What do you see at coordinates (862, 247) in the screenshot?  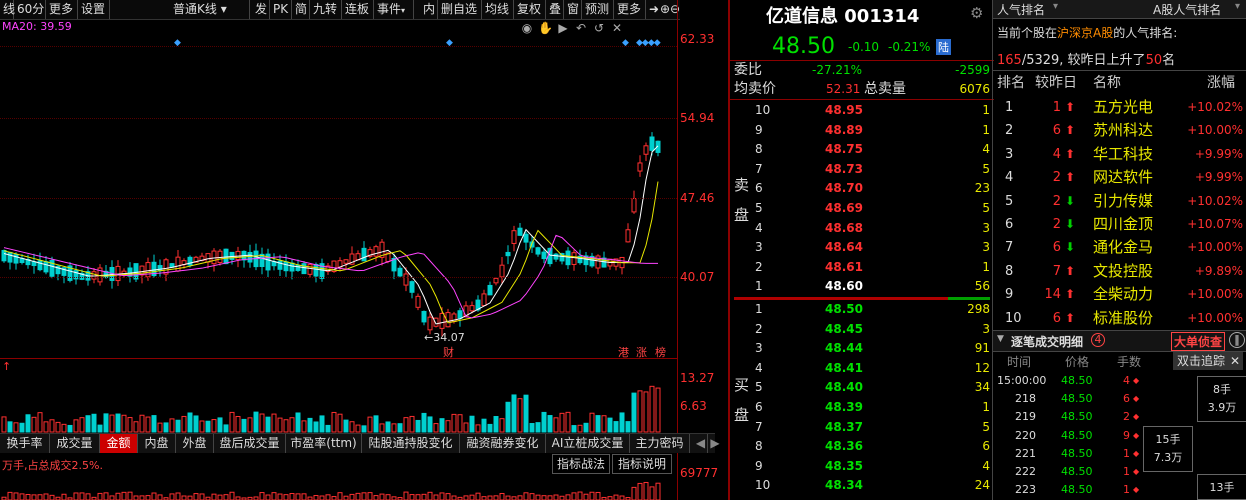 I see `ask-row: 3 48.64 3` at bounding box center [862, 247].